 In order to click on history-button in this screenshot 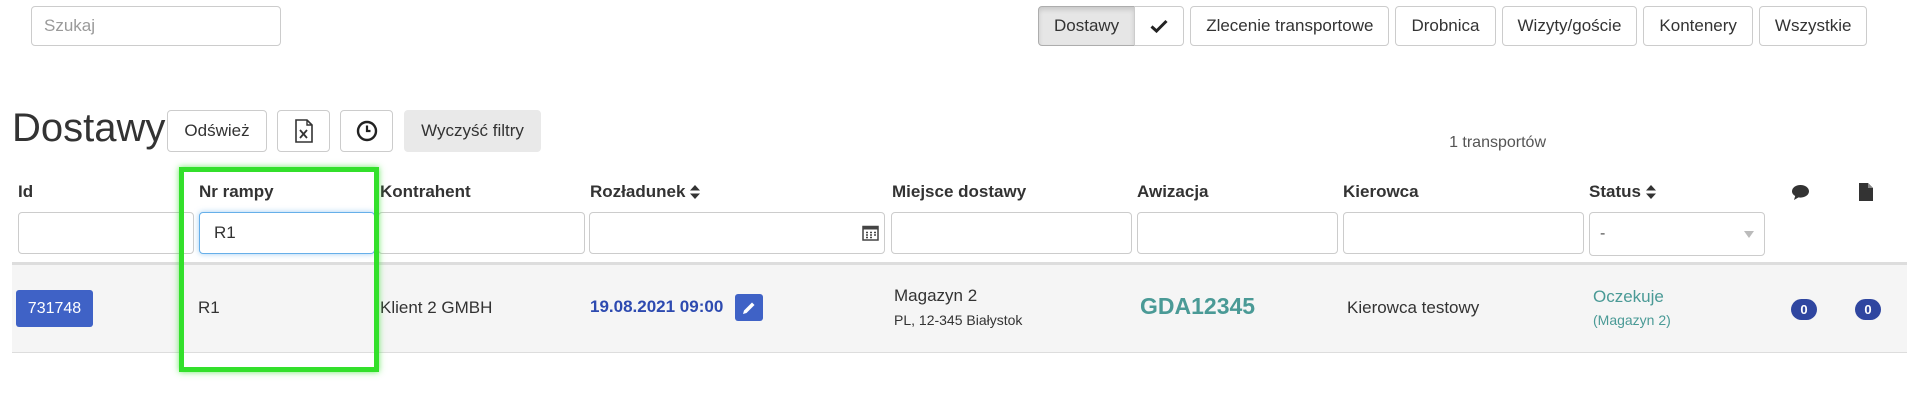, I will do `click(366, 131)`.